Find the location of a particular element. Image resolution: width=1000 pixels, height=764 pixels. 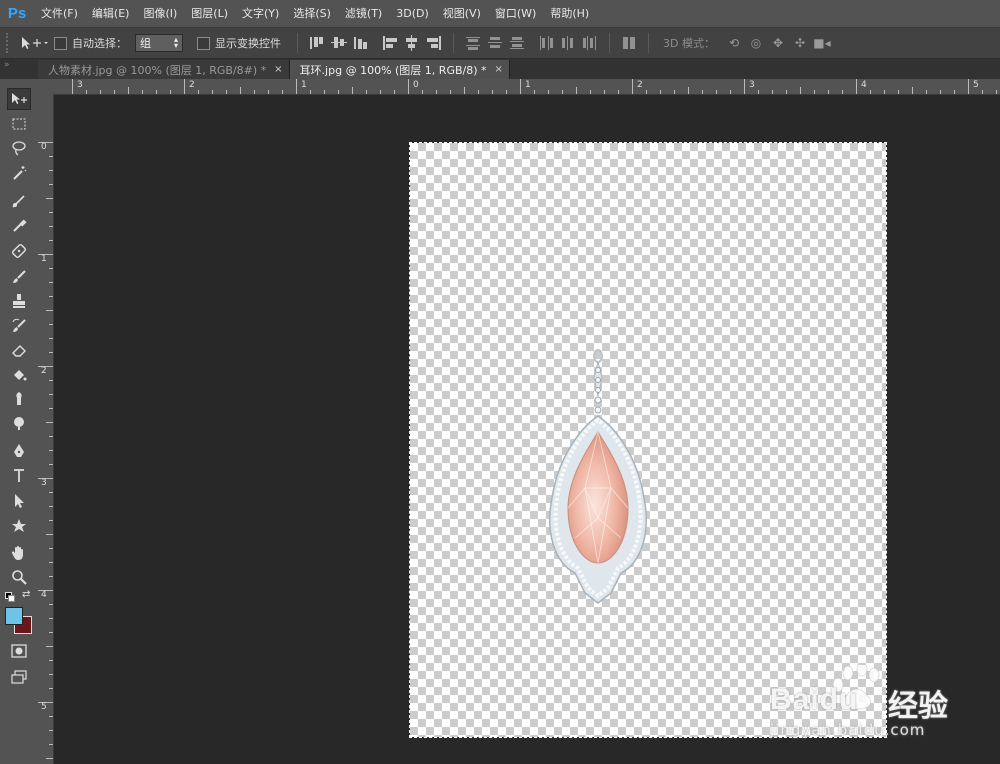

ruler-vertical: 0 1 2 3 4 5 is located at coordinates (46, 429).